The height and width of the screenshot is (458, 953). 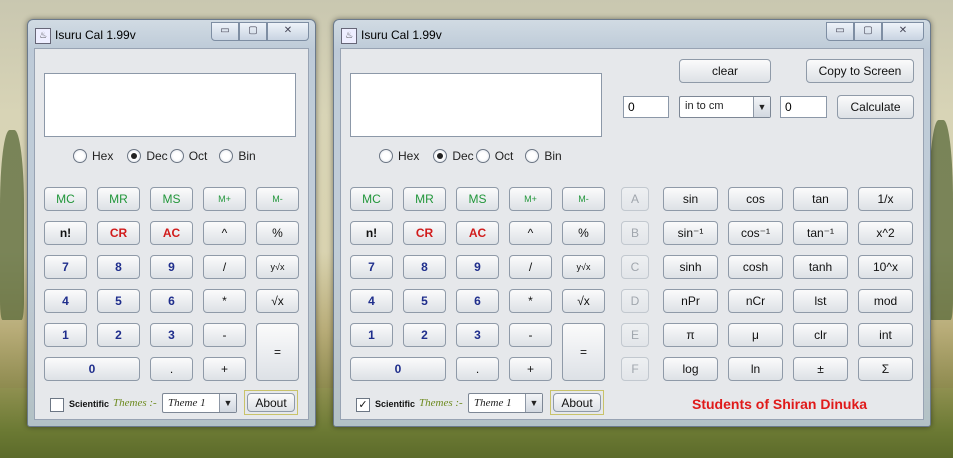 I want to click on memory-button: M+, so click(x=530, y=199).